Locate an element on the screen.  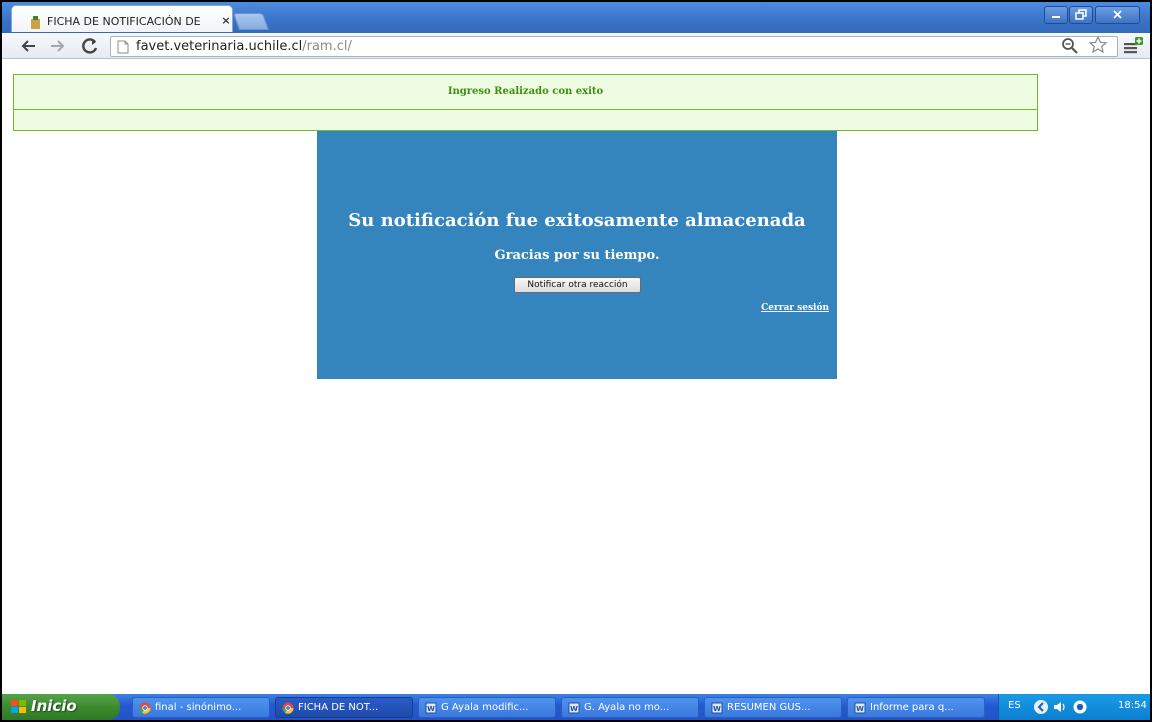
tab-close-icon: × is located at coordinates (226, 21).